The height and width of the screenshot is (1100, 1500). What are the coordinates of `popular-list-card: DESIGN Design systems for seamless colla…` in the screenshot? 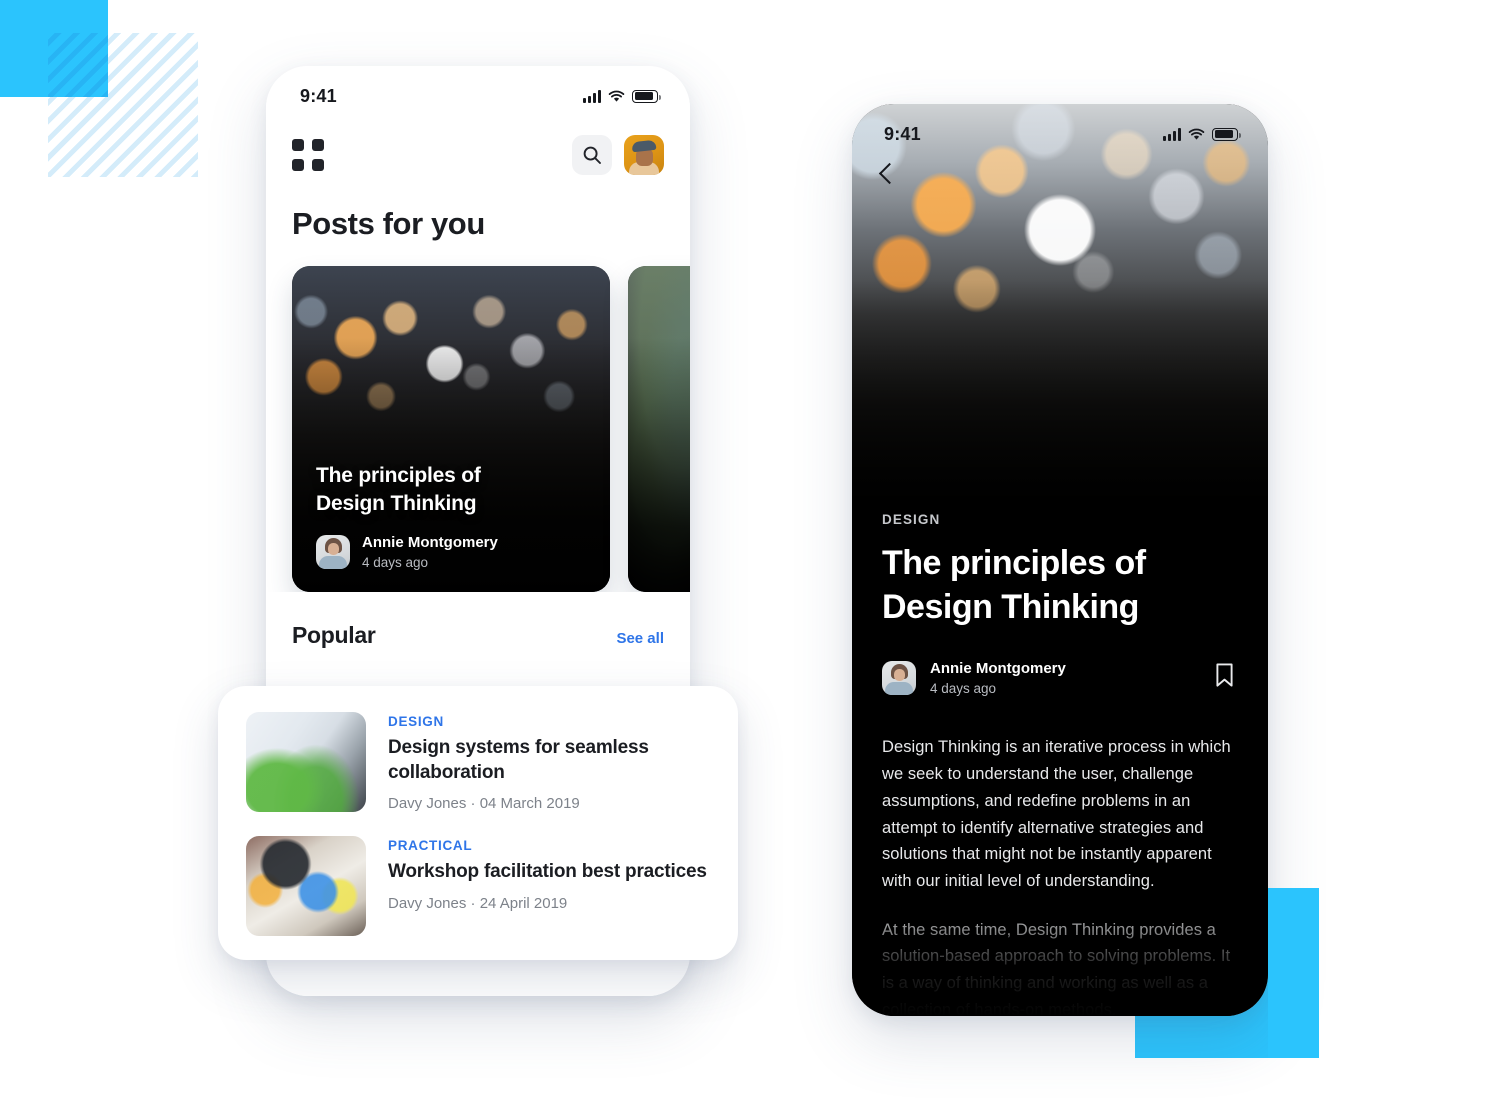 It's located at (478, 823).